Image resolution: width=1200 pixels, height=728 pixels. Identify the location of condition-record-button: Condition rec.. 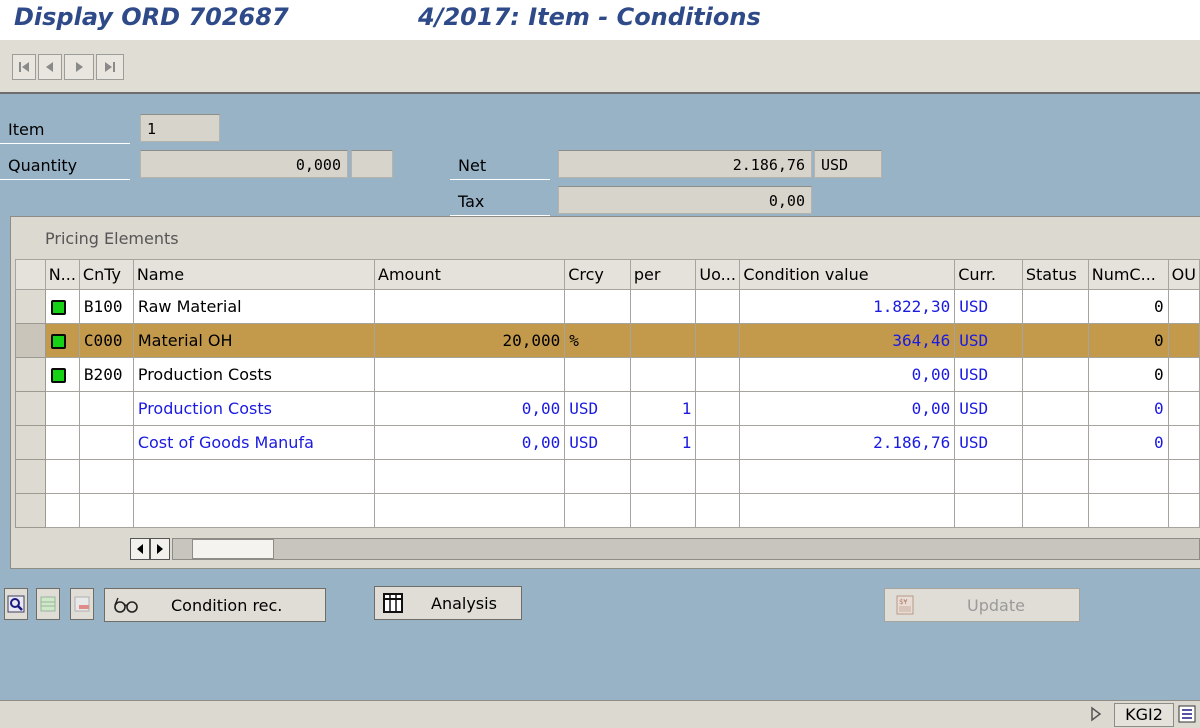
(215, 605).